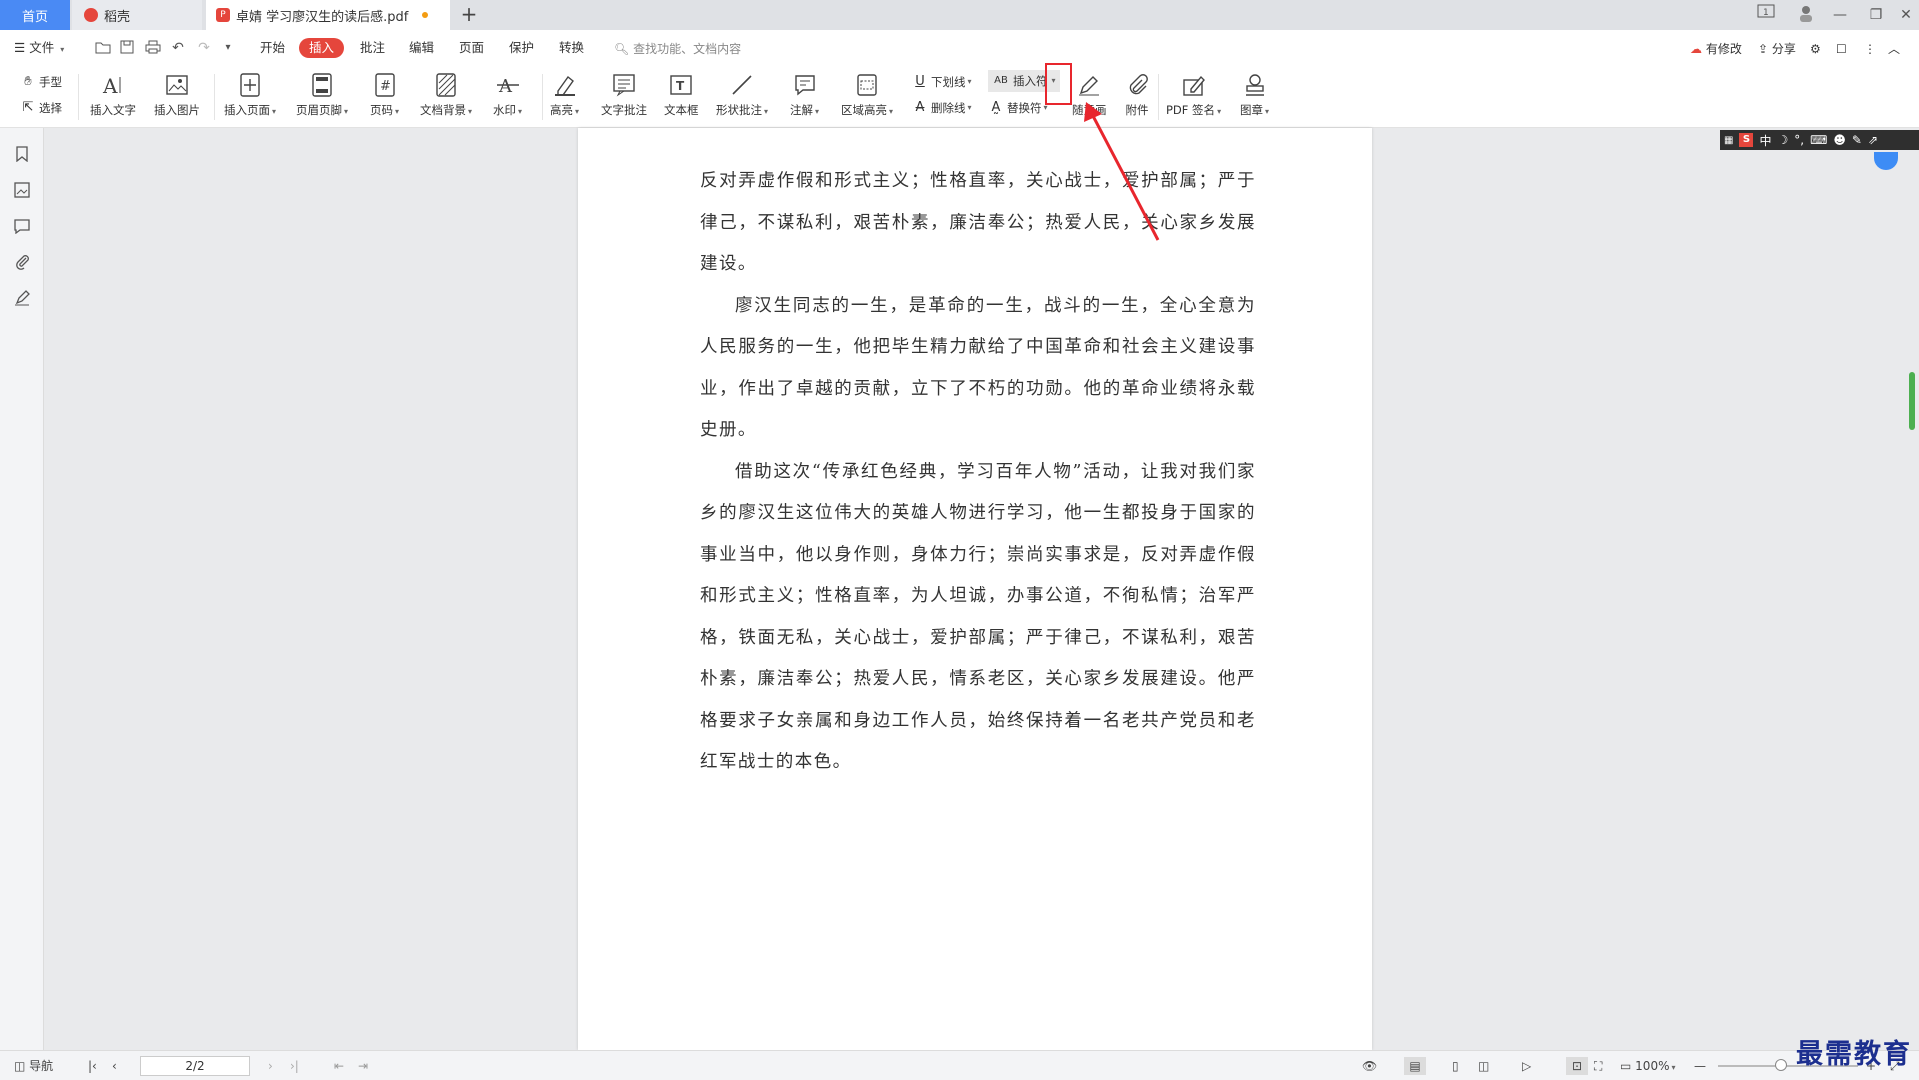 This screenshot has height=1080, width=1919. Describe the element at coordinates (1415, 1066) in the screenshot. I see `single-page-view-icon: ▤` at that location.